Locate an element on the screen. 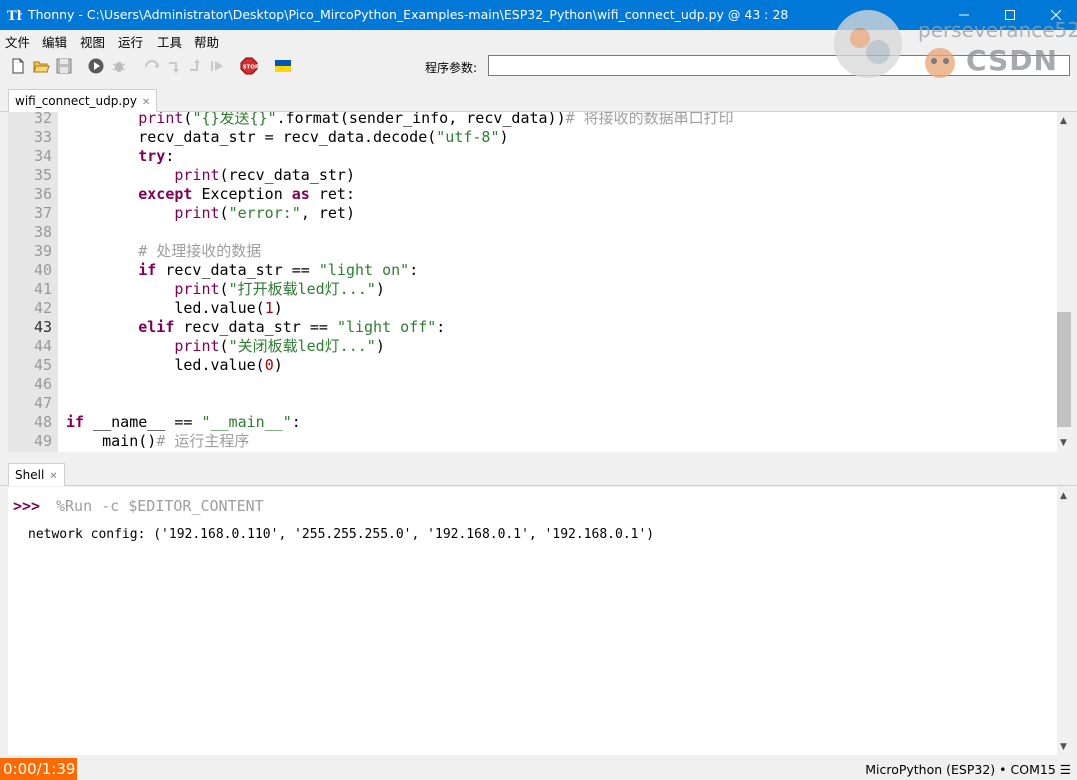 The height and width of the screenshot is (780, 1077). tab-wifi-connect-udp: wifi_connect_udp.py ✕ is located at coordinates (83, 100).